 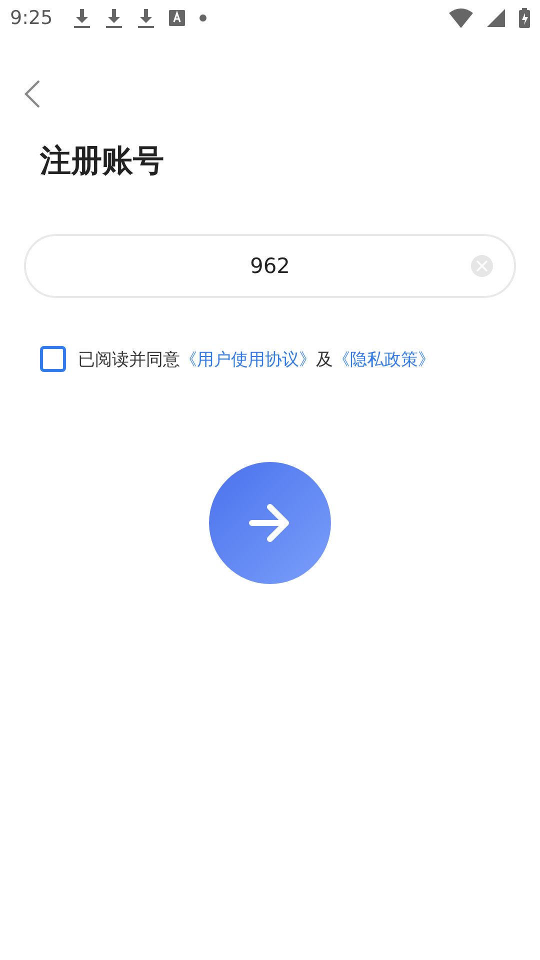 What do you see at coordinates (53, 359) in the screenshot?
I see `agree-checkbox` at bounding box center [53, 359].